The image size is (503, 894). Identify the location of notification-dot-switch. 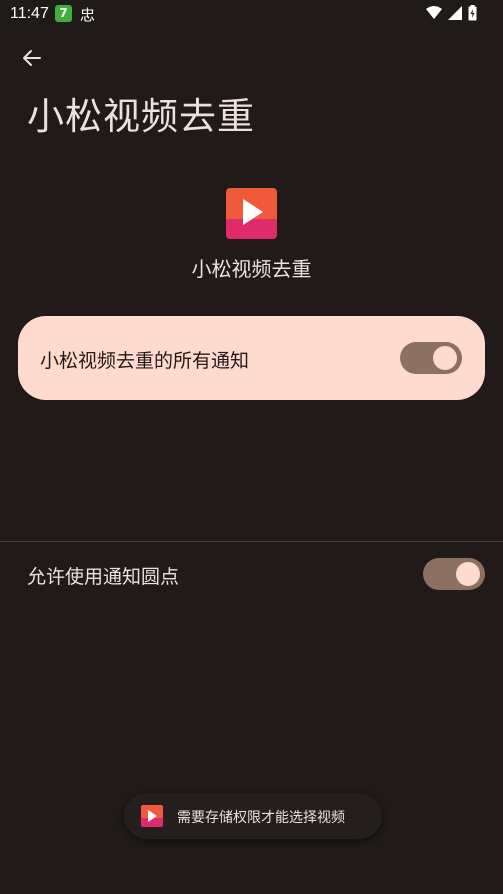
(454, 574).